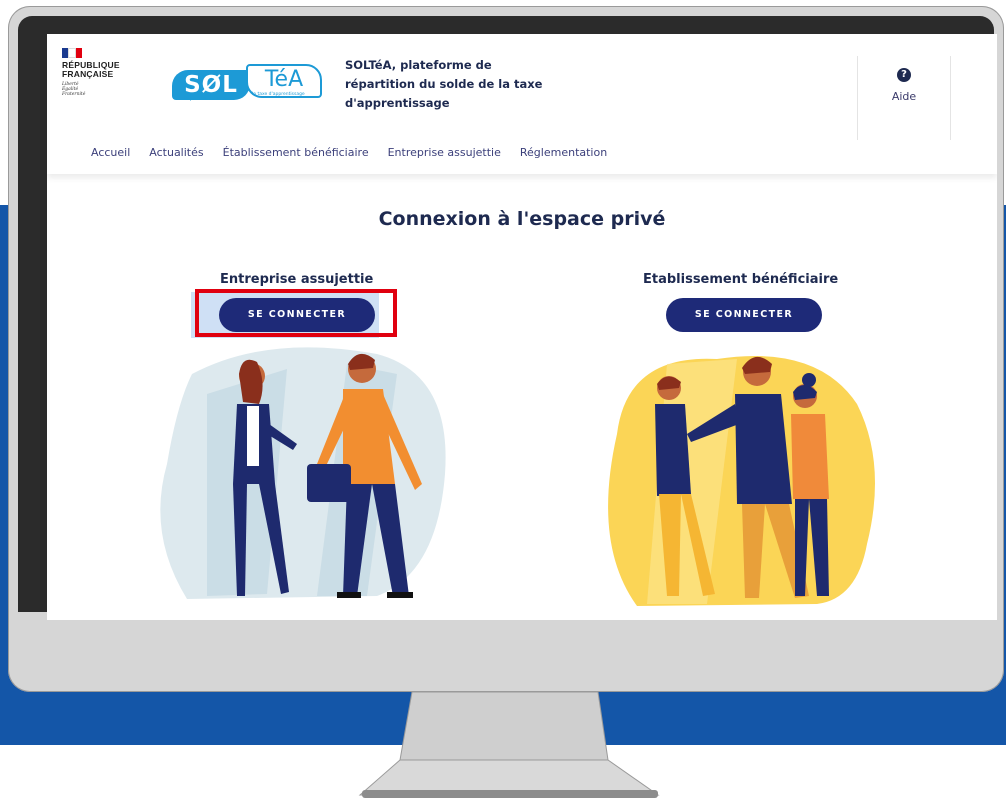 The image size is (1006, 801). I want to click on logo-subtitle-right: la taxe d'apprentissage, so click(278, 94).